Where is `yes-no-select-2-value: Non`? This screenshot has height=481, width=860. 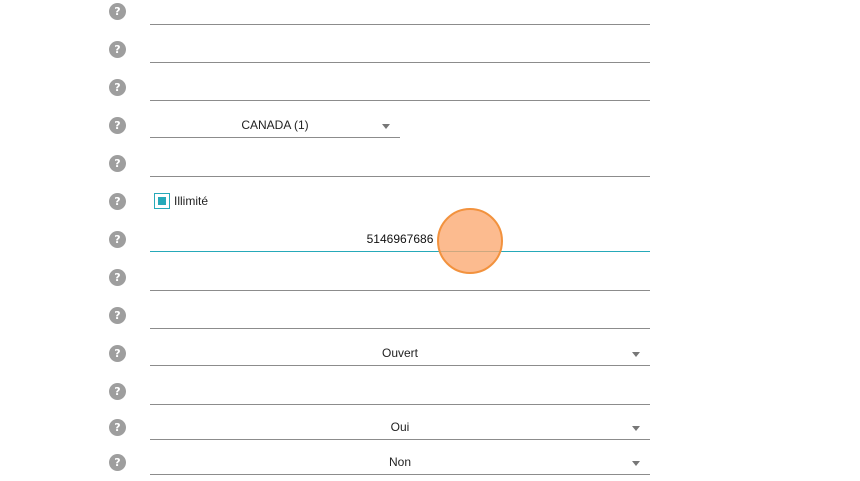 yes-no-select-2-value: Non is located at coordinates (399, 462).